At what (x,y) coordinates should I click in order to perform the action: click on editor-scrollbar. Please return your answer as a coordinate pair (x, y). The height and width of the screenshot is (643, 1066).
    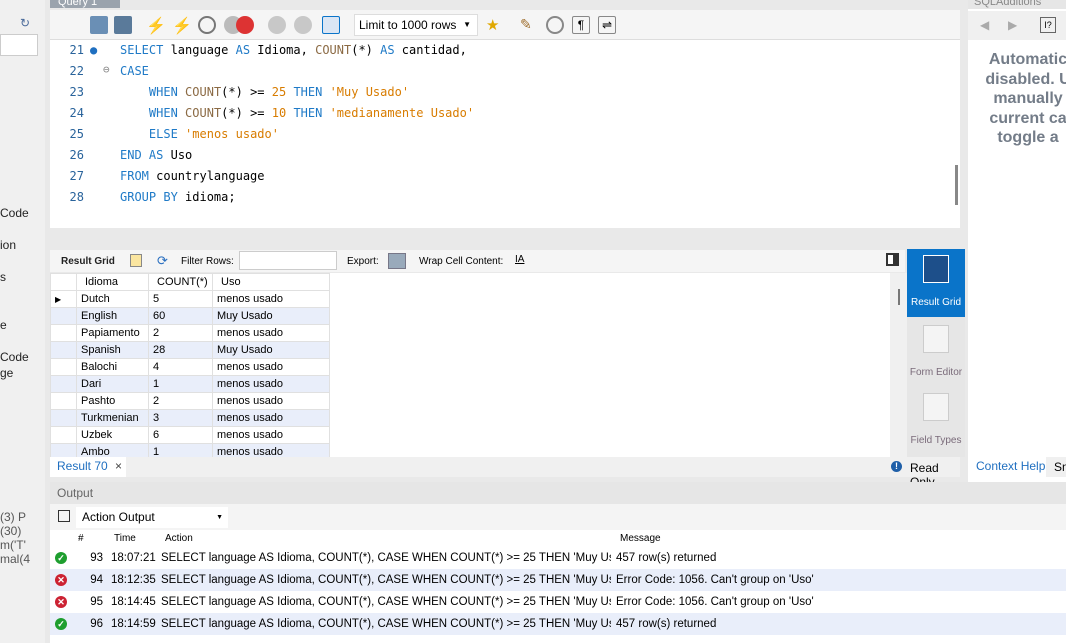
    Looking at the image, I should click on (956, 185).